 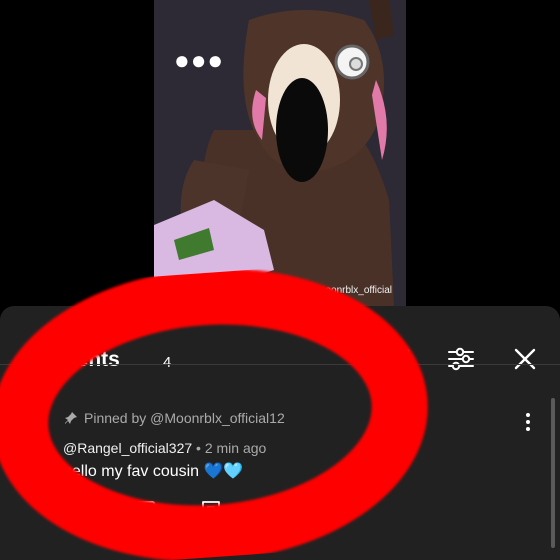 What do you see at coordinates (553, 473) in the screenshot?
I see `comments-scrollbar` at bounding box center [553, 473].